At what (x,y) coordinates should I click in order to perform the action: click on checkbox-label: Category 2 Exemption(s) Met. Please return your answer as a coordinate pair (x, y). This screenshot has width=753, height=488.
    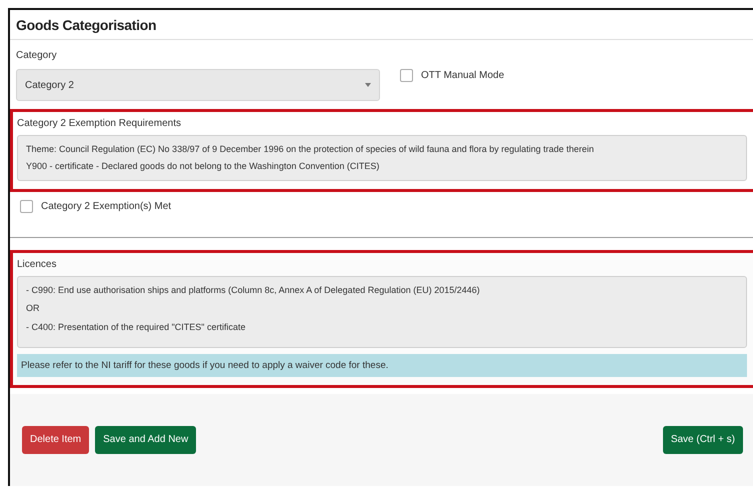
    Looking at the image, I should click on (106, 206).